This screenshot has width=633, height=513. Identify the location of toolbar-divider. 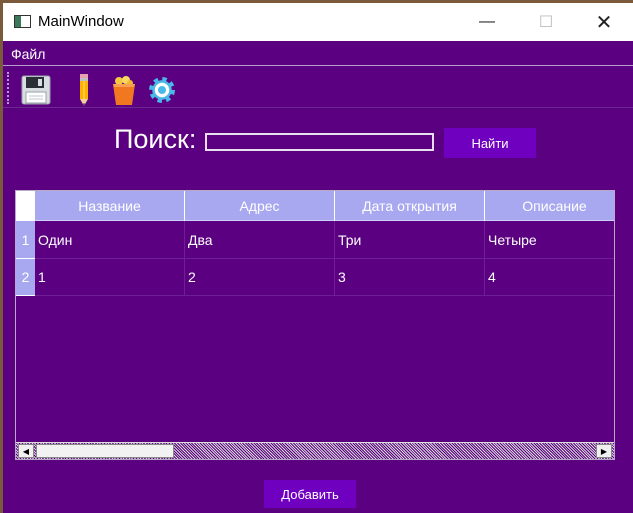
(318, 107).